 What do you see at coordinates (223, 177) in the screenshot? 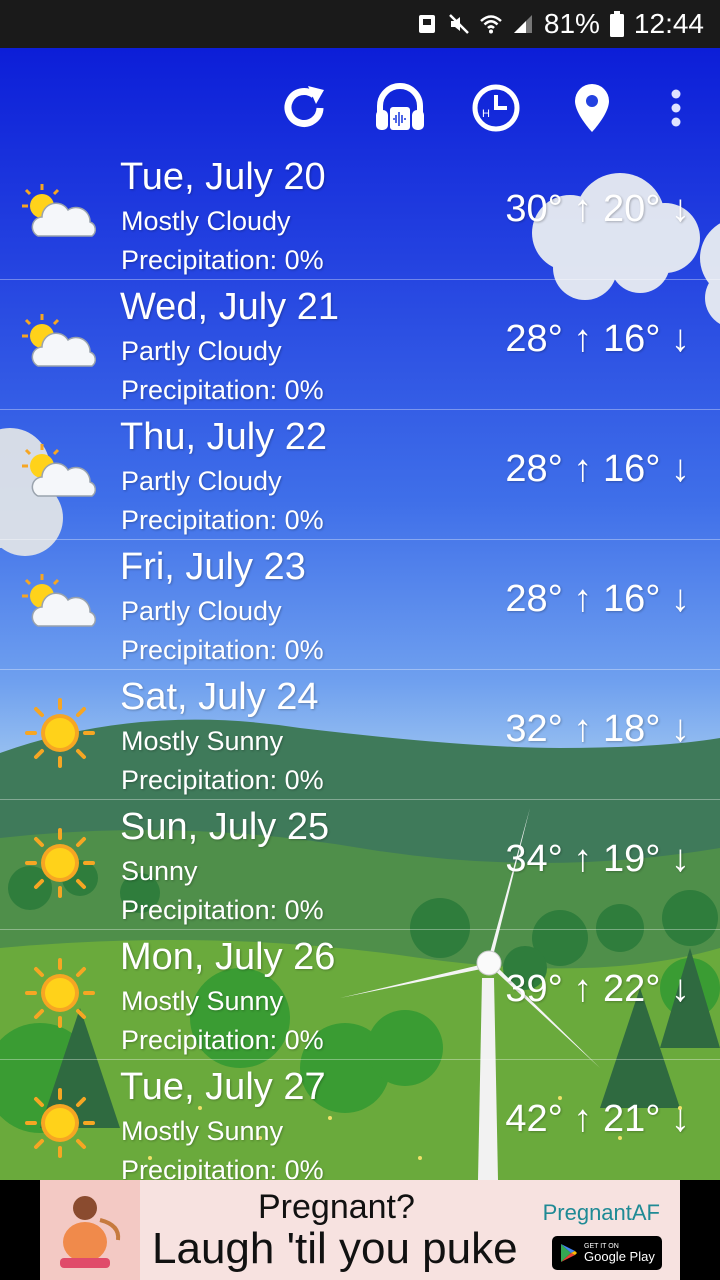
I see `forecast-date: Tue, July 20` at bounding box center [223, 177].